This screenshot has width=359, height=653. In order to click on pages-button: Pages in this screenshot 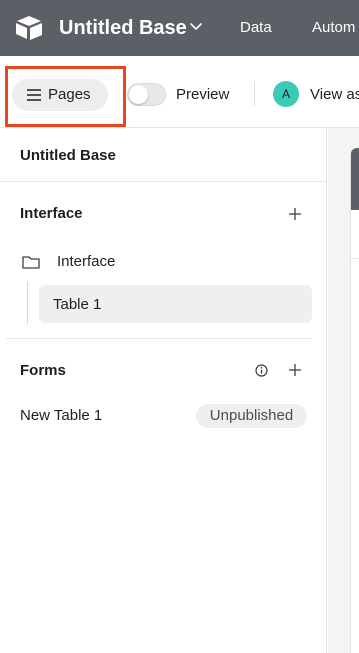, I will do `click(60, 95)`.